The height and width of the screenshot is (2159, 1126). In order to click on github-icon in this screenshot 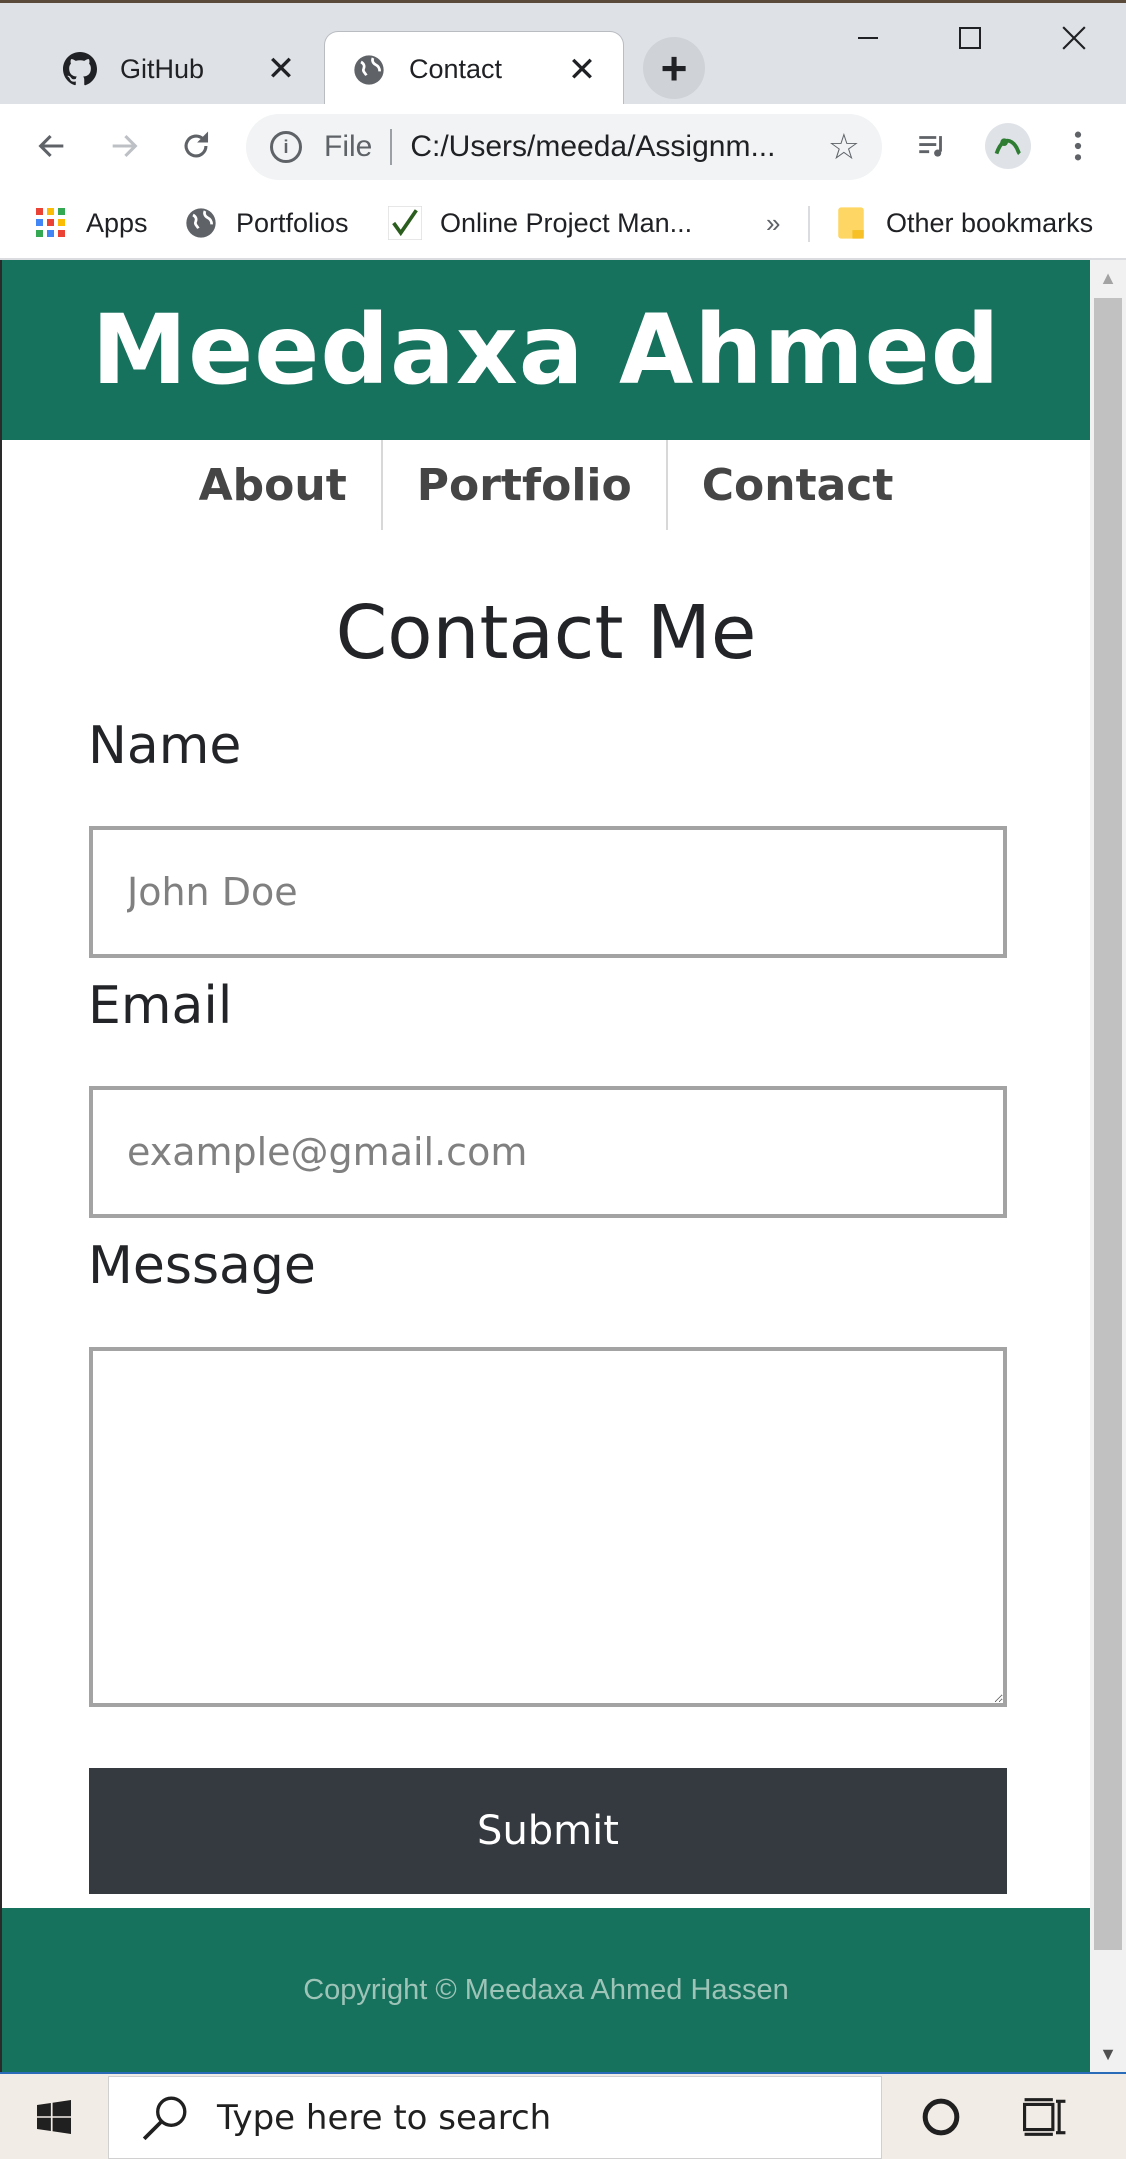, I will do `click(80, 69)`.